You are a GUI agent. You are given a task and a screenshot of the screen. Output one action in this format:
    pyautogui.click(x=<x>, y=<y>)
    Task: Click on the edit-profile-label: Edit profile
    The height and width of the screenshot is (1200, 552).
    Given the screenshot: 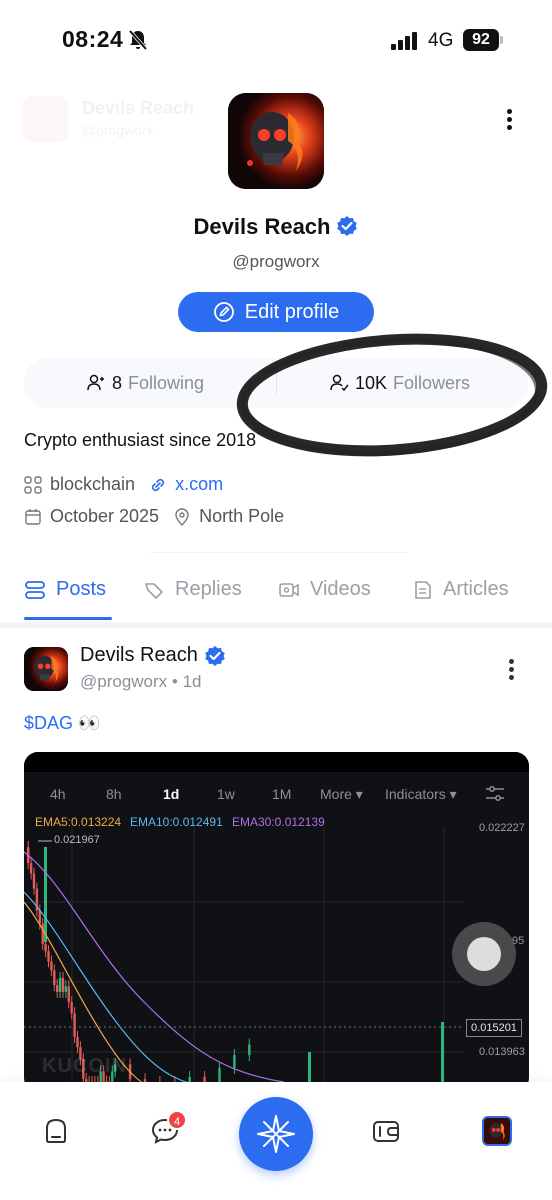 What is the action you would take?
    pyautogui.click(x=292, y=311)
    